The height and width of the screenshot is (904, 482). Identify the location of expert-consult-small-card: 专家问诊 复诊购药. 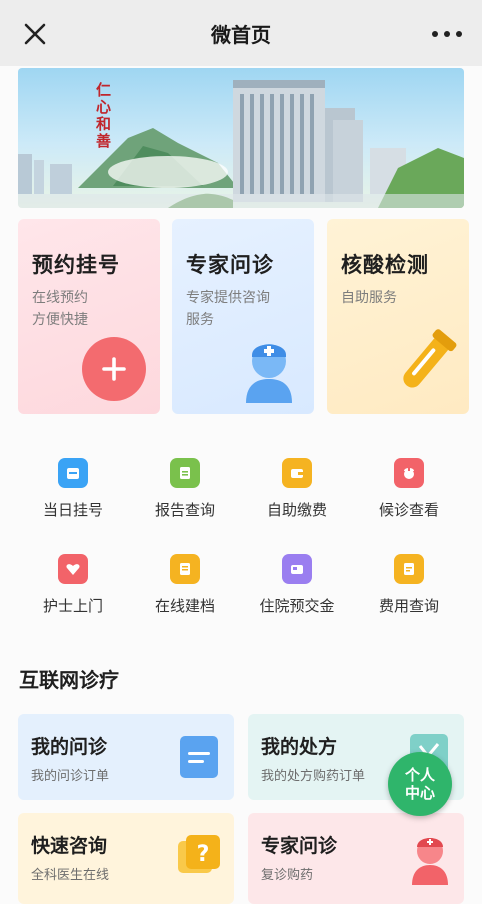
(356, 858).